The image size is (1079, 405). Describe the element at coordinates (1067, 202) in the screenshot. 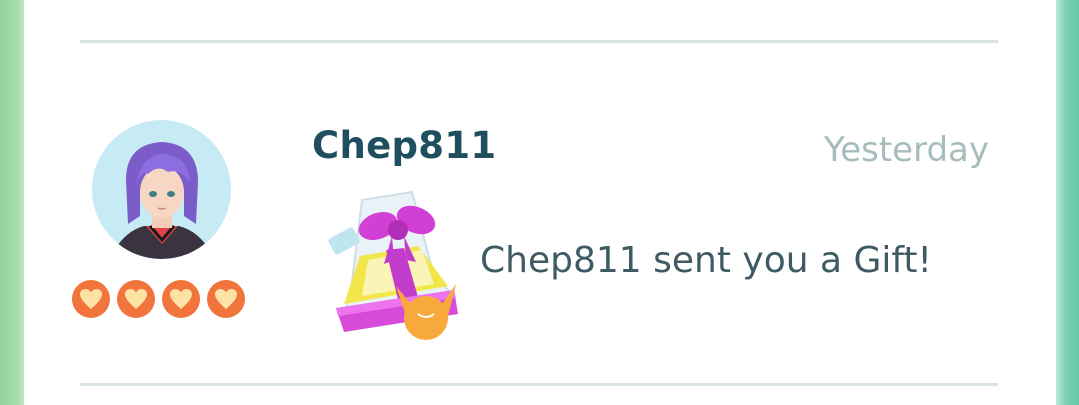

I see `right-edge` at that location.